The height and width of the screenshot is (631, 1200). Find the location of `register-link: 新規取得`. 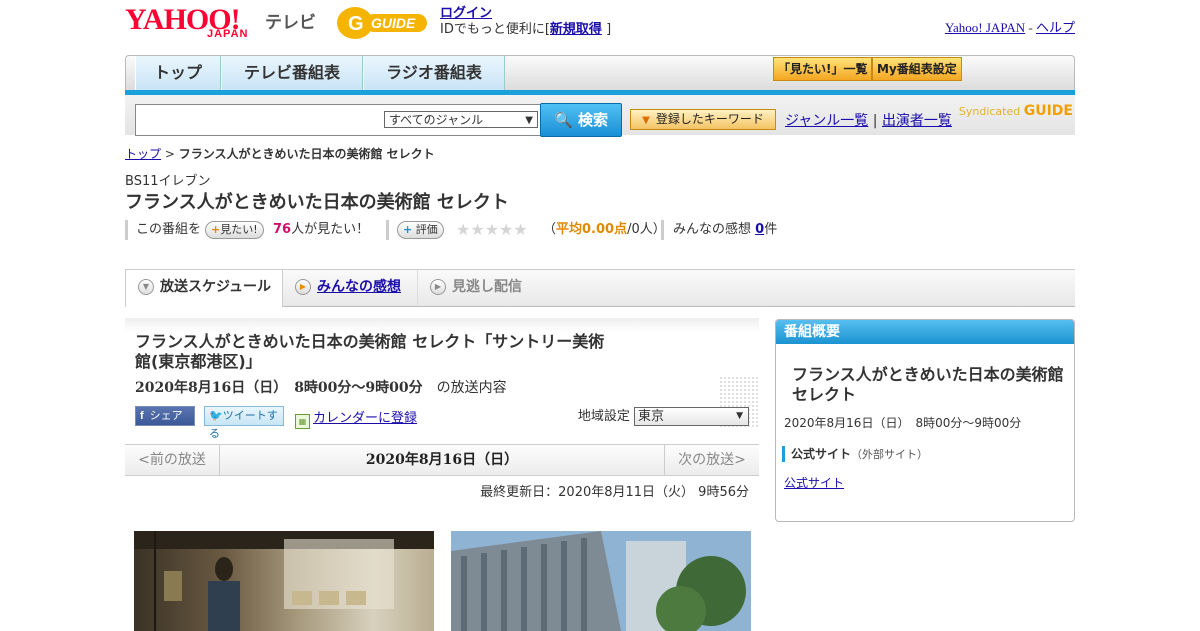

register-link: 新規取得 is located at coordinates (576, 29).